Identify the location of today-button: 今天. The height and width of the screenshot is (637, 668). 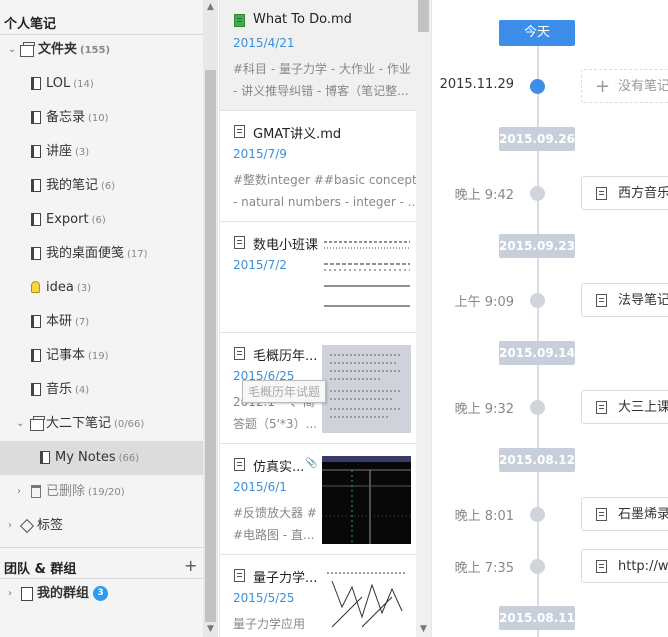
(537, 33).